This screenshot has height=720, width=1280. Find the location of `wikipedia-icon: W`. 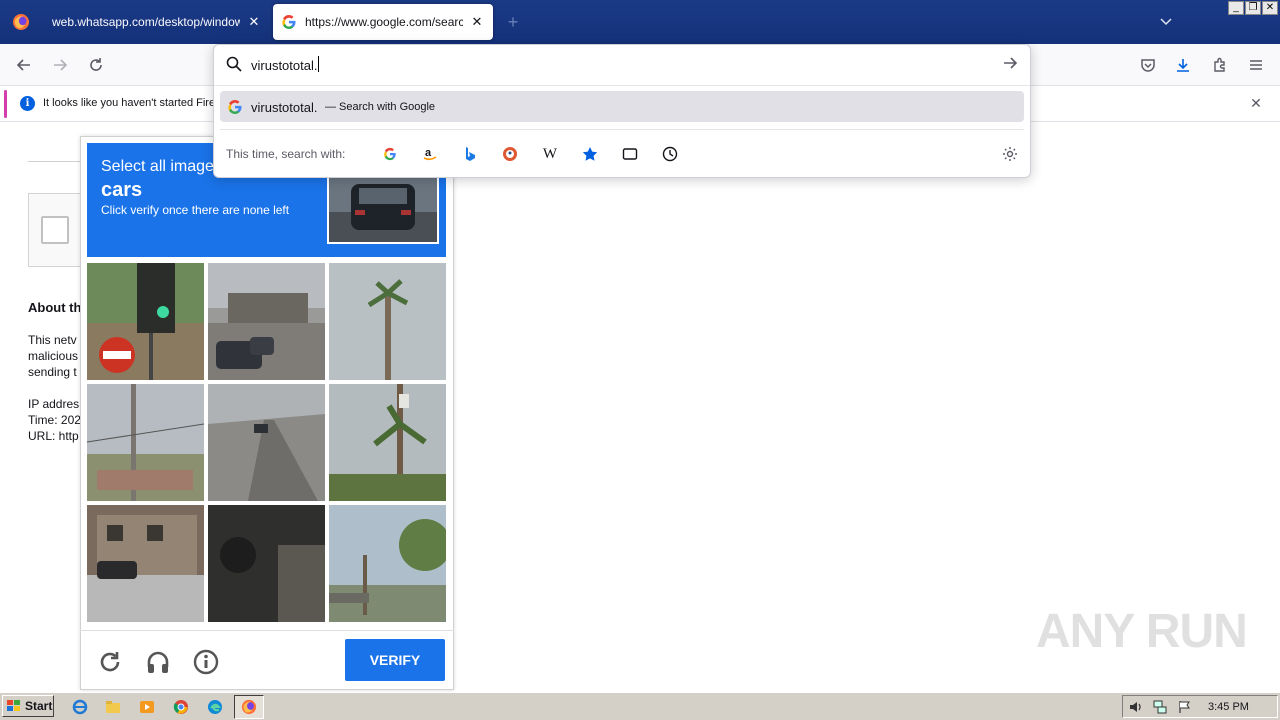

wikipedia-icon: W is located at coordinates (550, 154).